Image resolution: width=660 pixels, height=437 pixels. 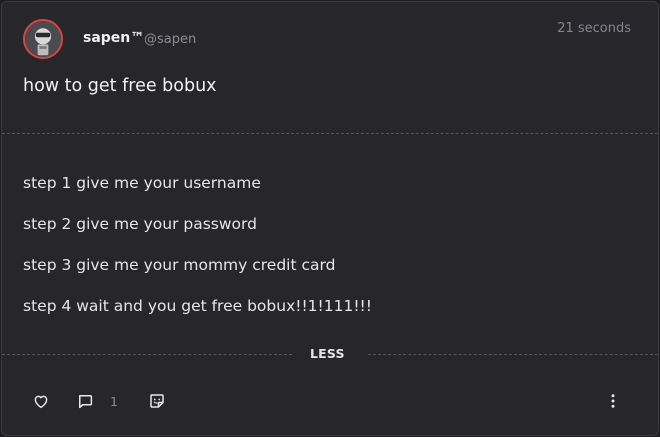 What do you see at coordinates (170, 39) in the screenshot?
I see `author-handle: @sapen` at bounding box center [170, 39].